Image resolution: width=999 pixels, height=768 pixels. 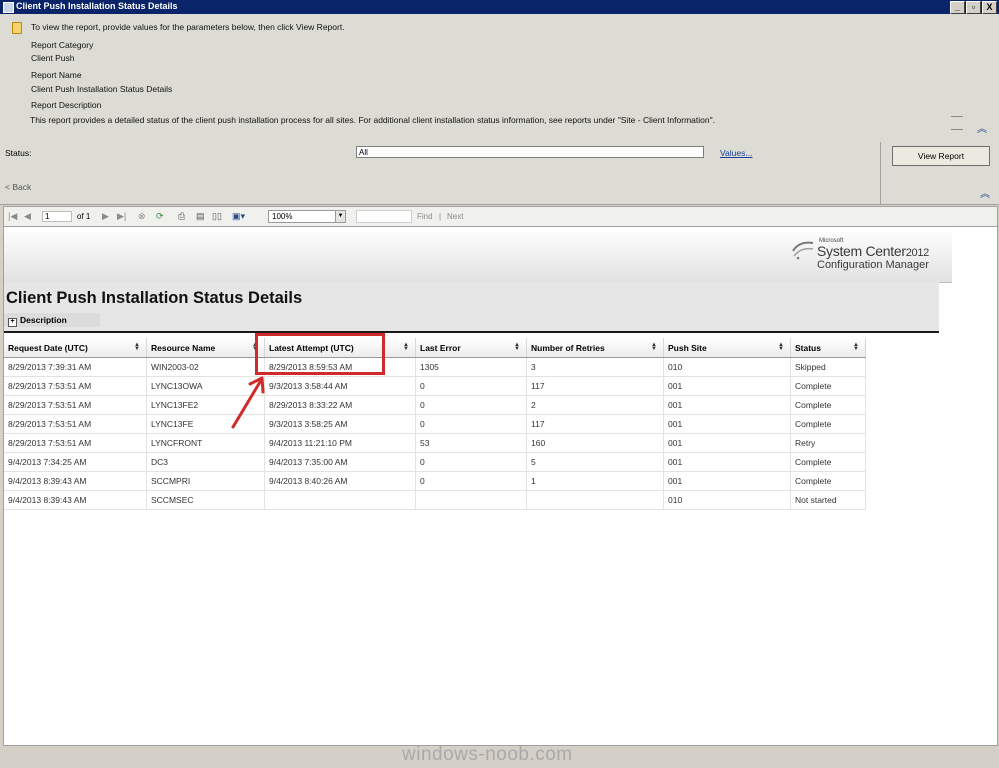 What do you see at coordinates (340, 386) in the screenshot?
I see `table-cell: 9/3/2013 3:58:44 AM` at bounding box center [340, 386].